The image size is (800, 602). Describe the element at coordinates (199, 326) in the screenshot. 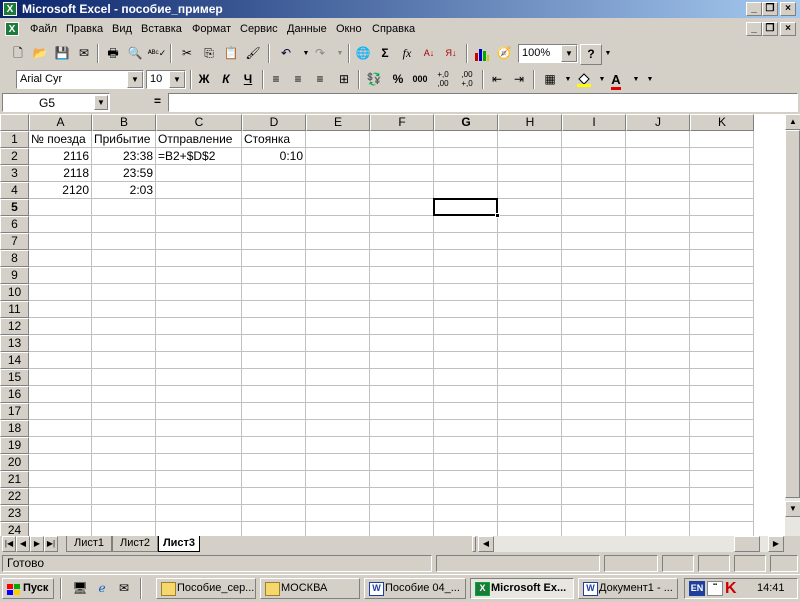

I see `cell-C12` at that location.